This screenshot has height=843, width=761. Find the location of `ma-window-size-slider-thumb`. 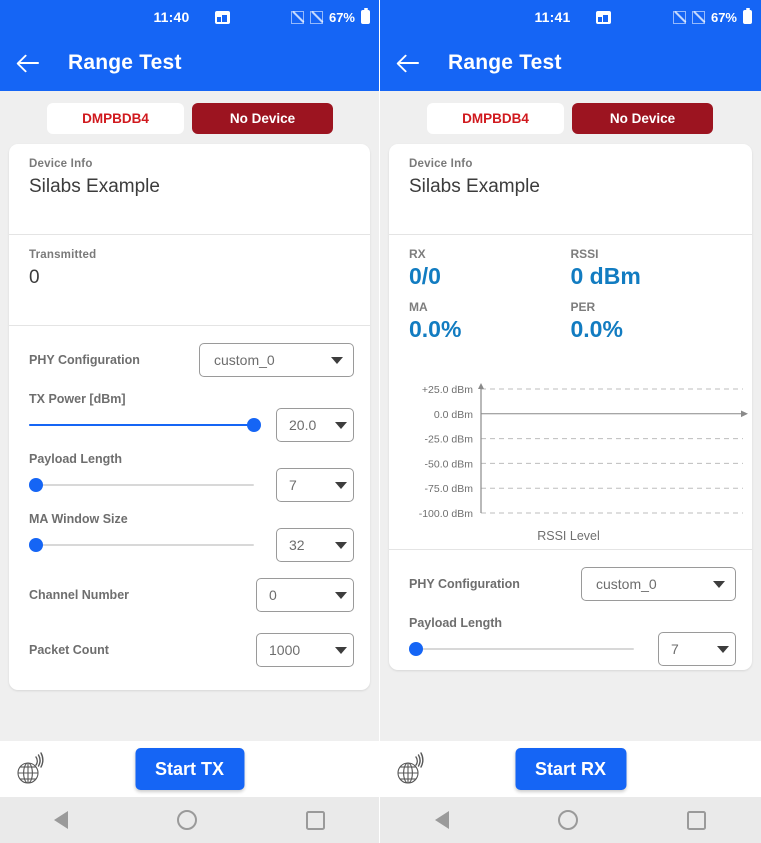

ma-window-size-slider-thumb is located at coordinates (36, 545).